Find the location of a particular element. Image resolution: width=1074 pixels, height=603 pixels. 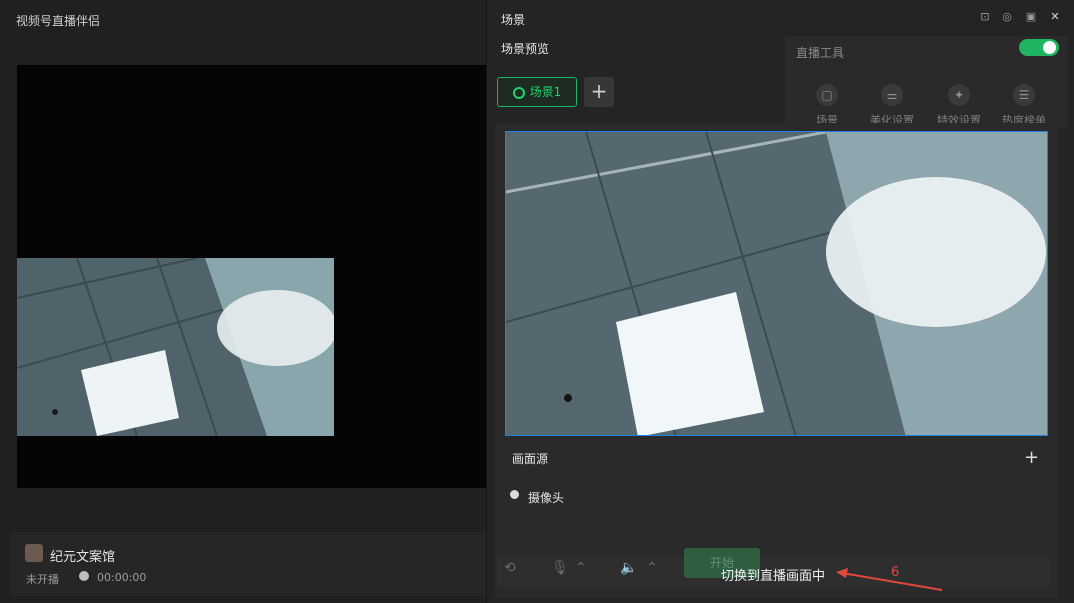

radio-dot-icon is located at coordinates (518, 92).